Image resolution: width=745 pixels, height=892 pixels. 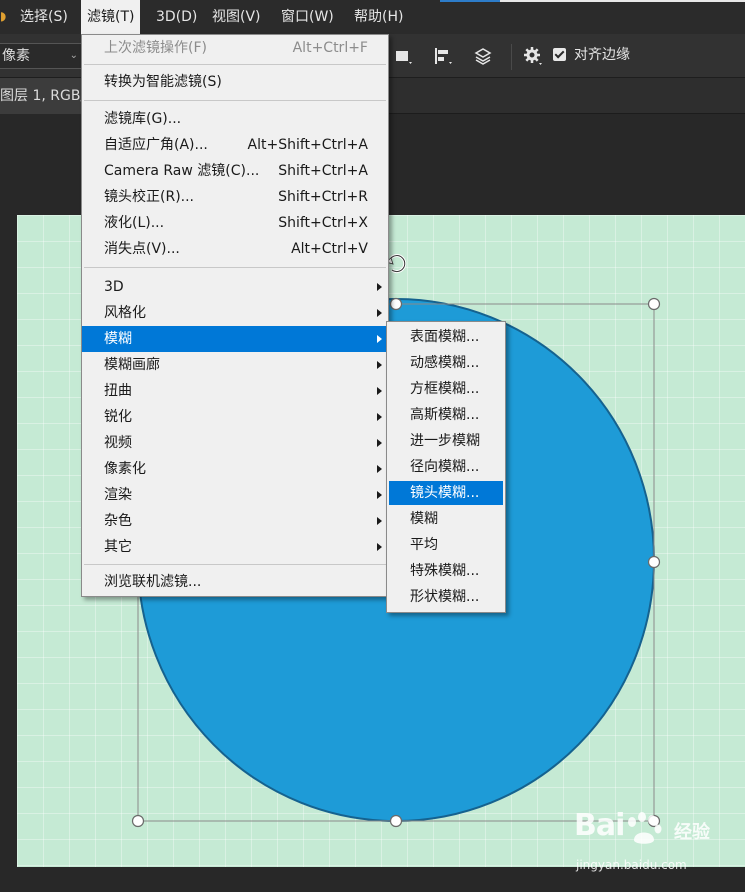 What do you see at coordinates (235, 391) in the screenshot?
I see `menu-item-distort: 扭曲` at bounding box center [235, 391].